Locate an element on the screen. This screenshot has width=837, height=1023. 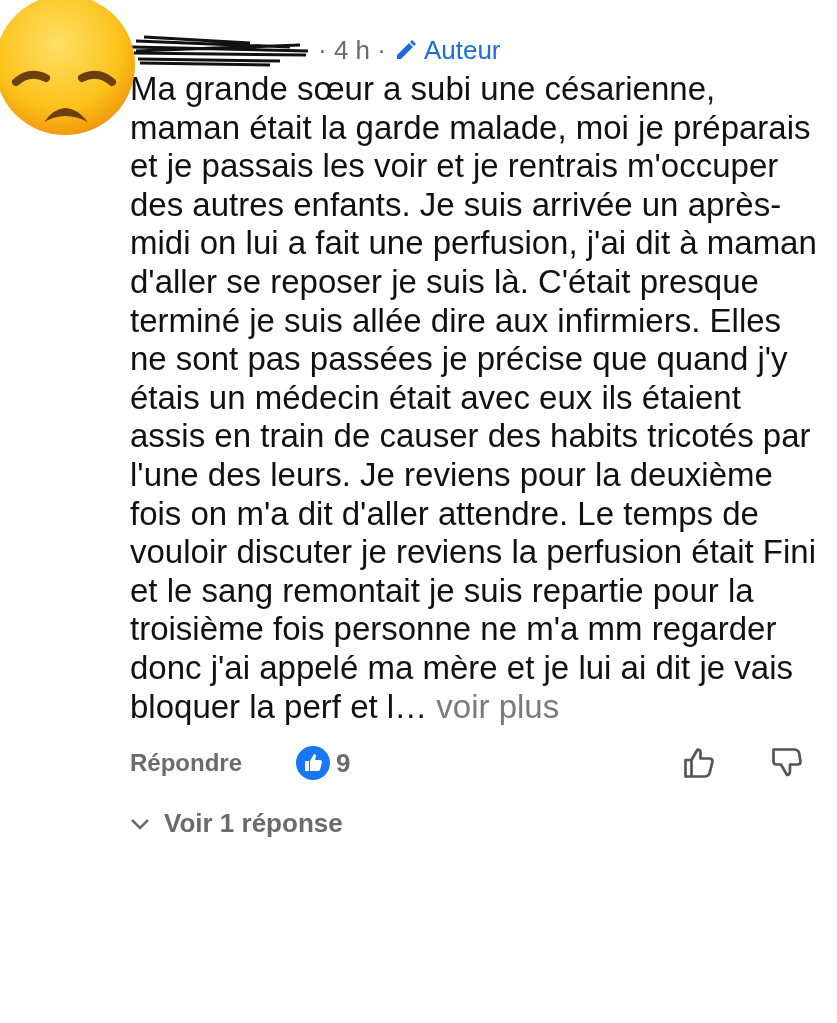
like-count: 9 is located at coordinates (343, 763).